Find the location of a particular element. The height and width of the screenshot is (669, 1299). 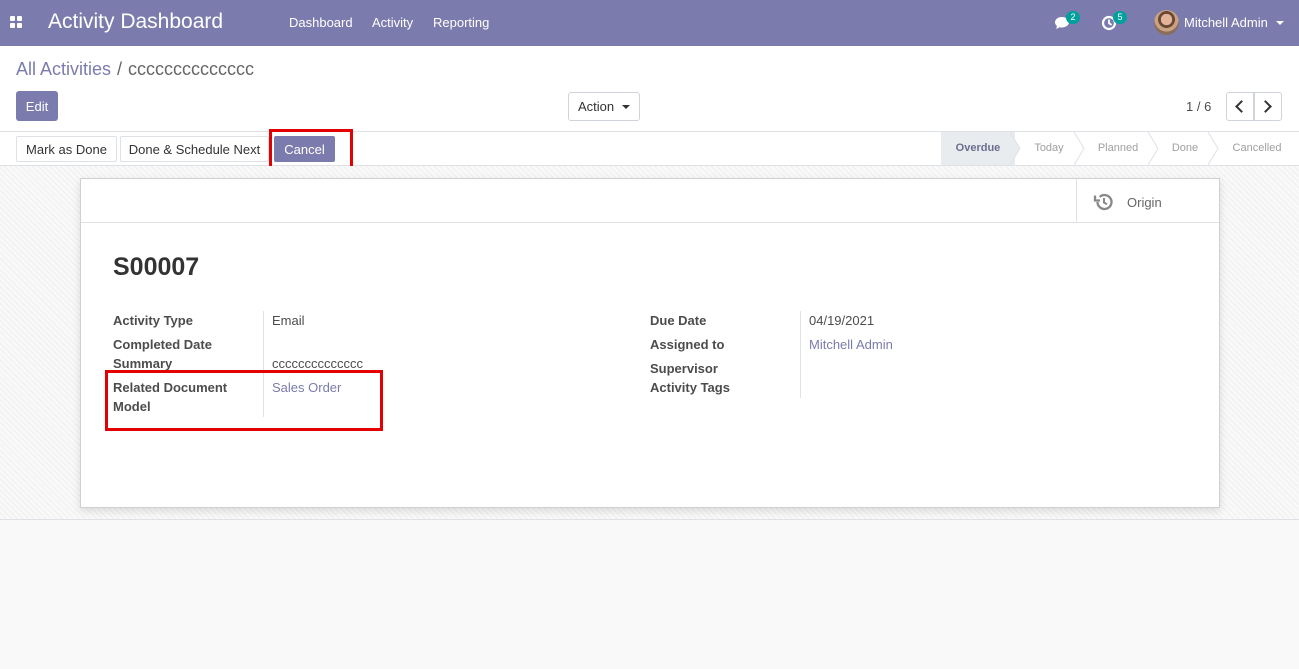

messages-badge: 2 is located at coordinates (1073, 17).